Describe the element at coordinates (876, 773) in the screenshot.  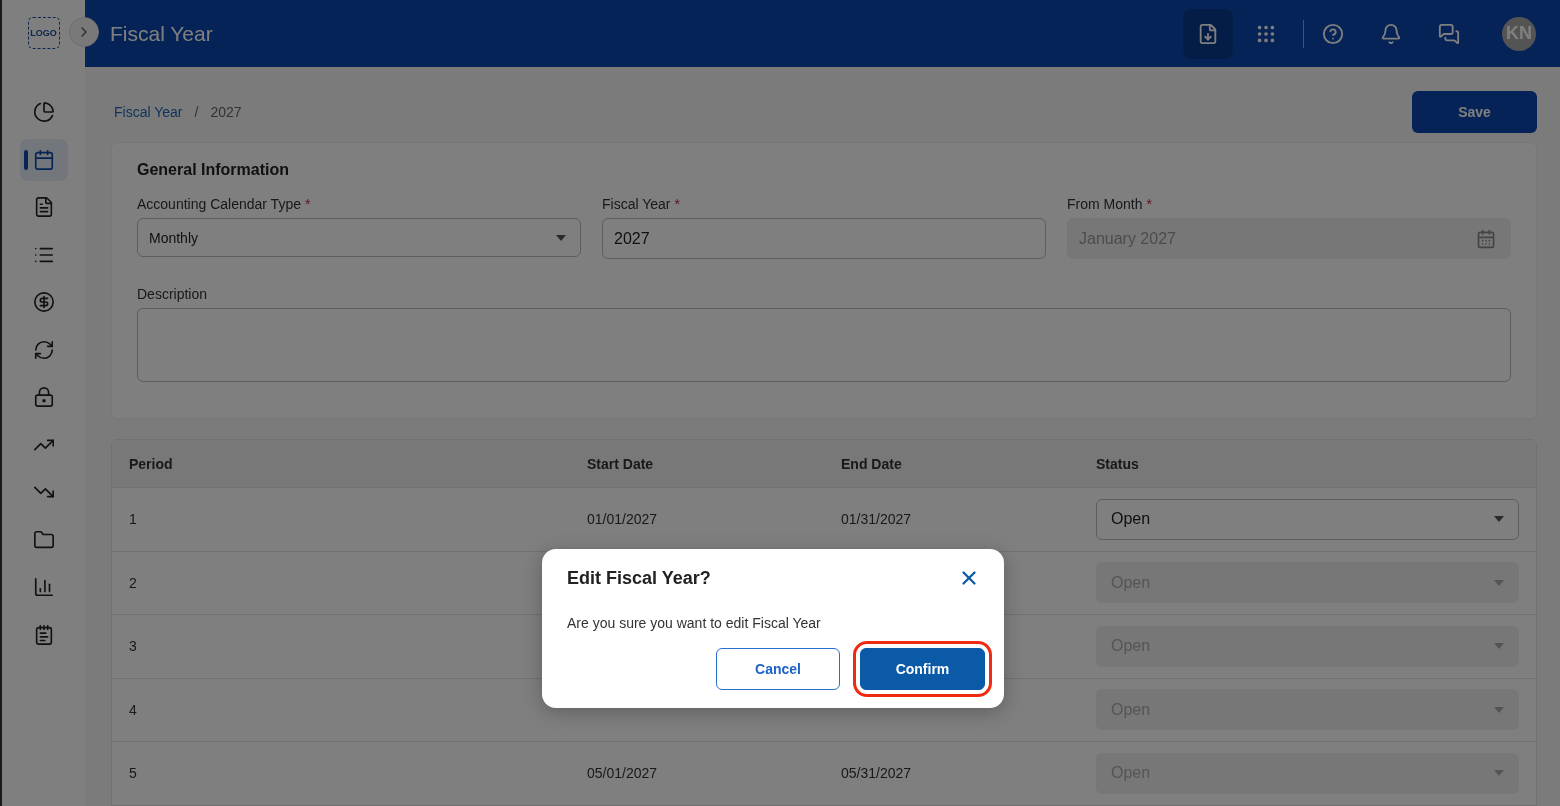
I see `table-cell: 05/31/2027` at that location.